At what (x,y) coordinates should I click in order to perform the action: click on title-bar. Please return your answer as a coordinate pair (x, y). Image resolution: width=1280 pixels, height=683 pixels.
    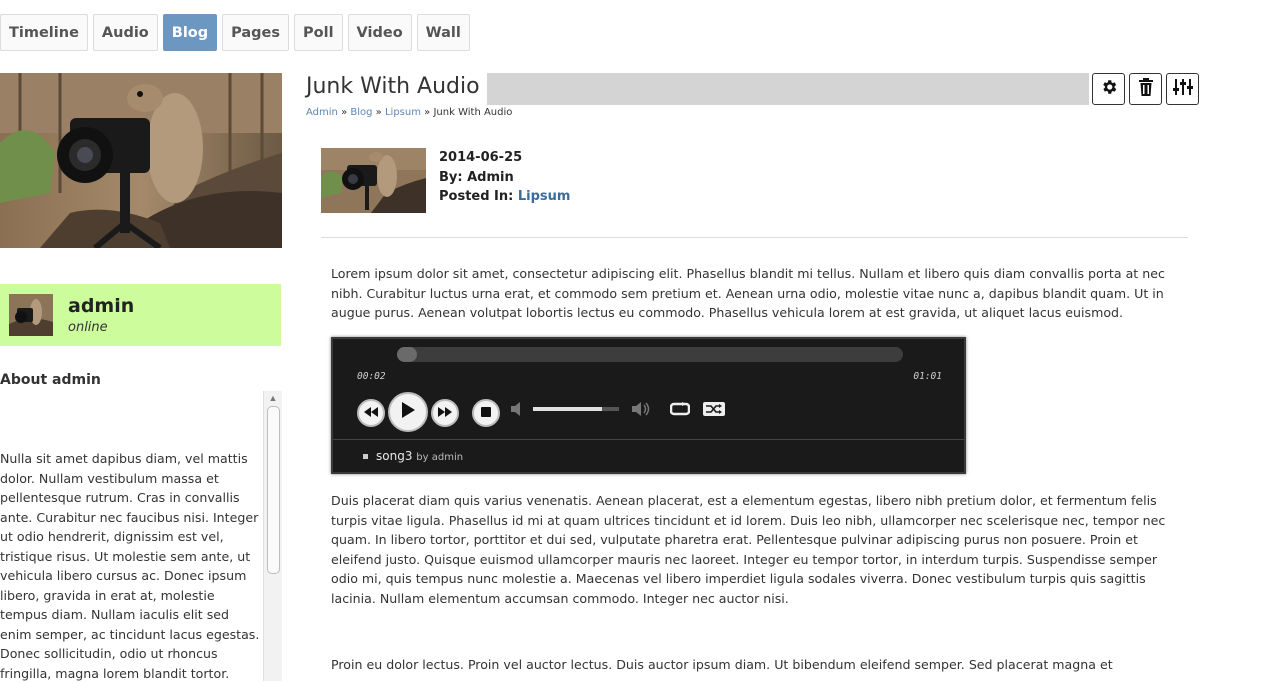
    Looking at the image, I should click on (788, 89).